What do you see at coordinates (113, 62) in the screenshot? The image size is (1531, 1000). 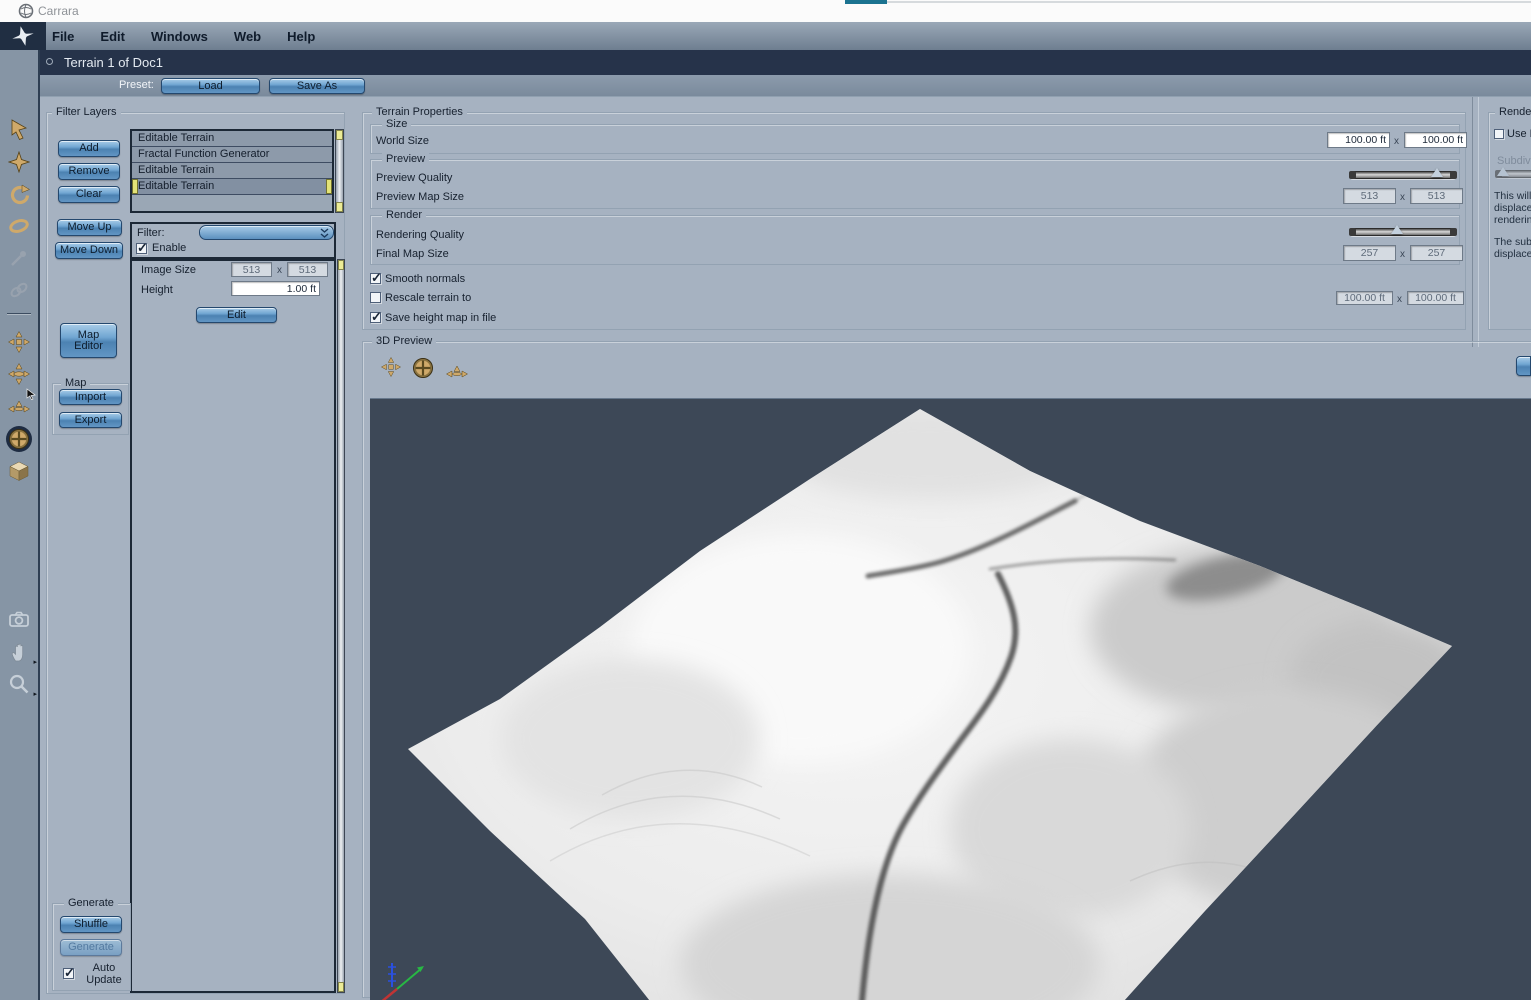 I see `document-title: Terrain 1 of Doc1` at bounding box center [113, 62].